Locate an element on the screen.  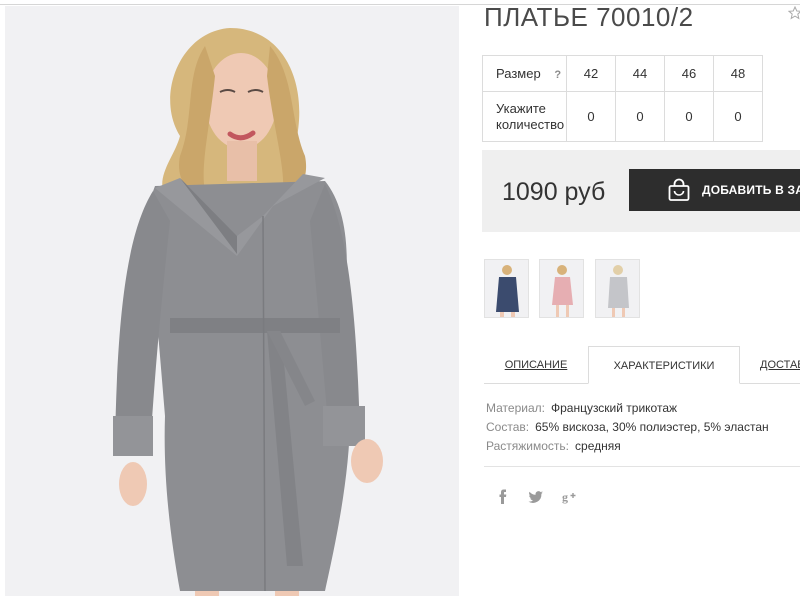
size-help-icon: ? is located at coordinates (557, 75).